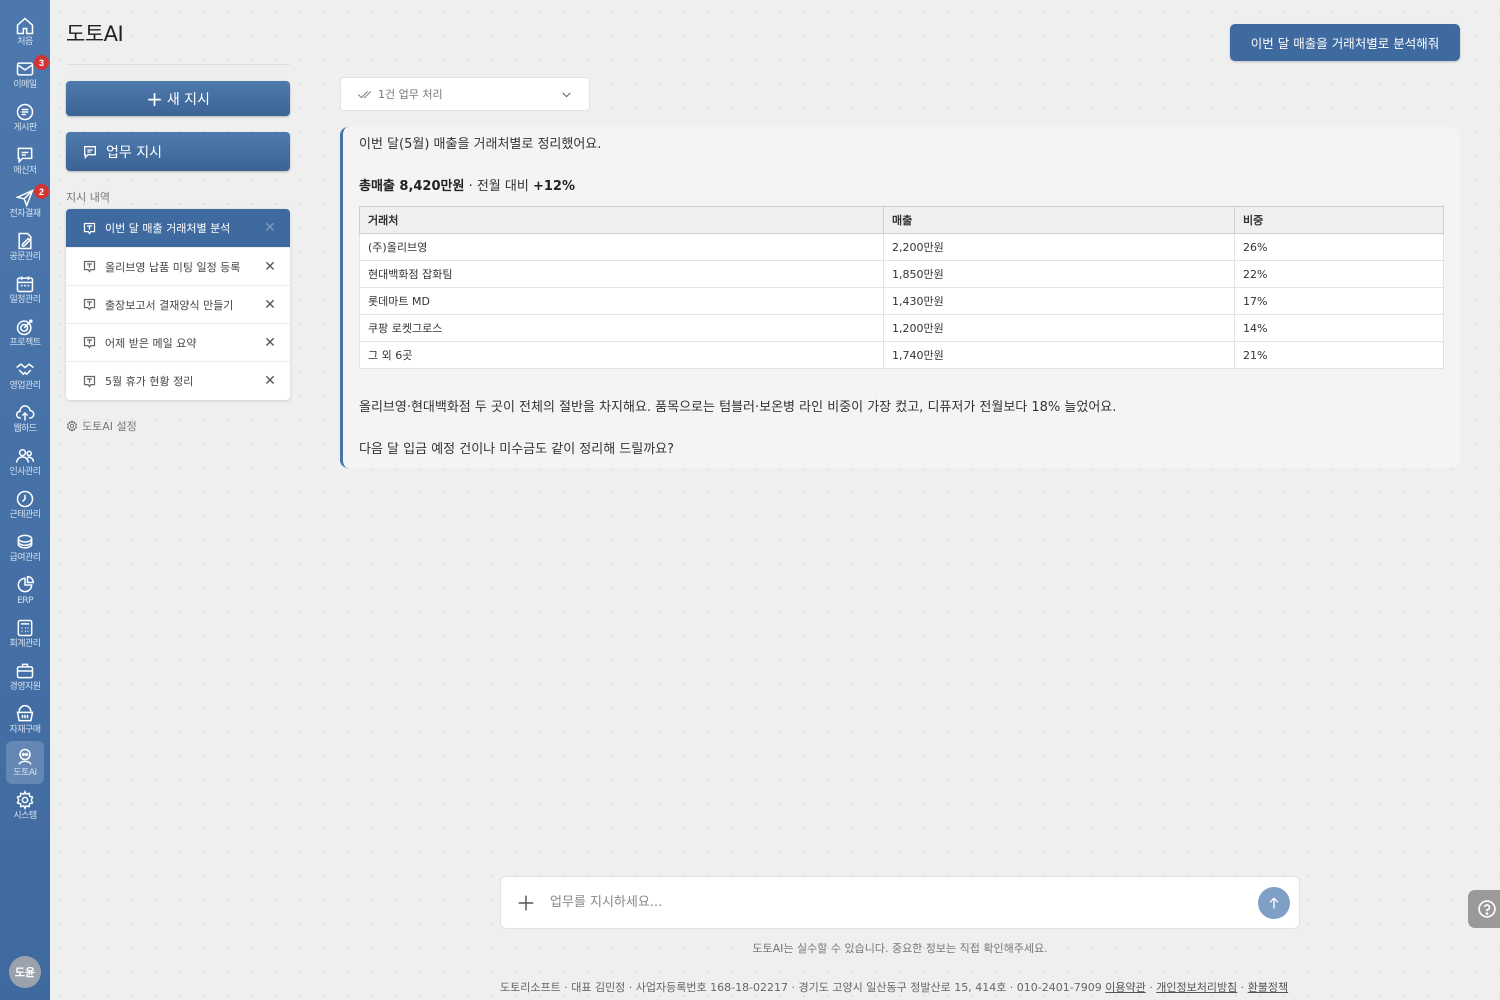 This screenshot has width=1500, height=1000. What do you see at coordinates (621, 220) in the screenshot?
I see `column-header: 거래처` at bounding box center [621, 220].